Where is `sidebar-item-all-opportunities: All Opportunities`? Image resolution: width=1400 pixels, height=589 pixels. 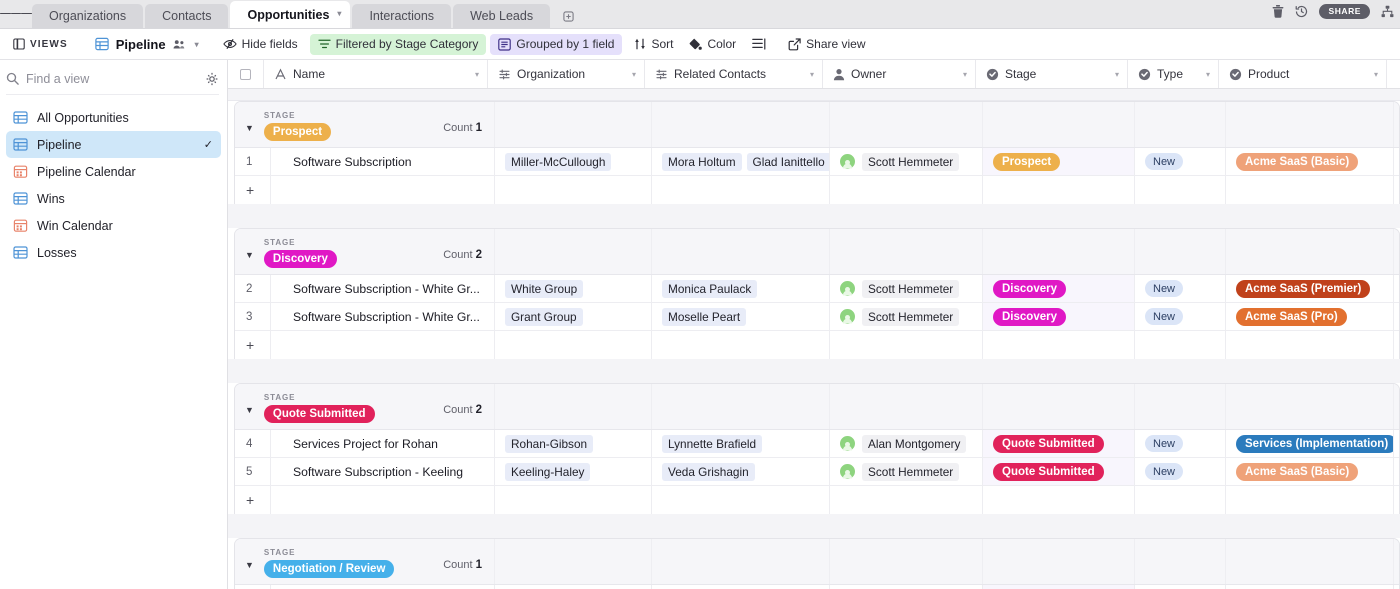
sidebar-item-all-opportunities: All Opportunities is located at coordinates (113, 117).